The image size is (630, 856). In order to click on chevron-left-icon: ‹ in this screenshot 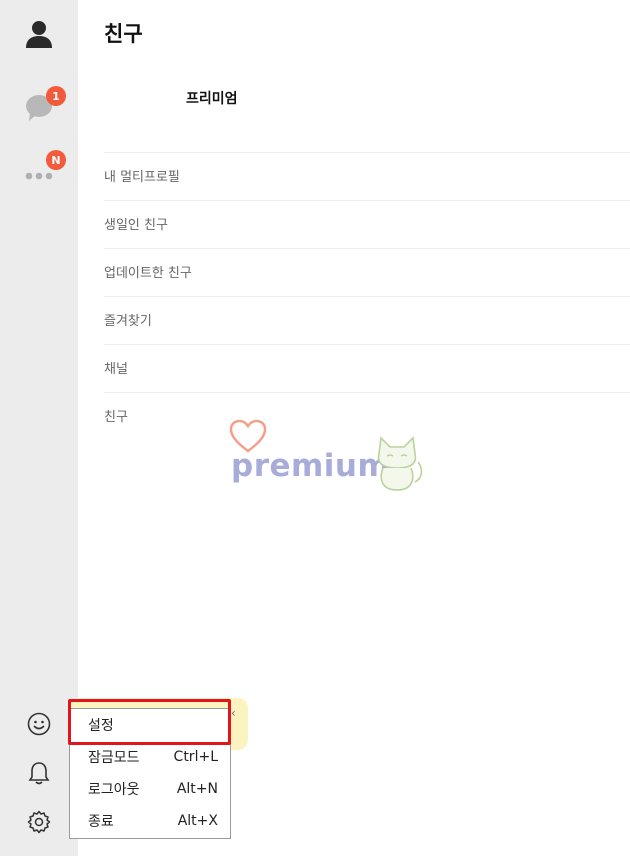, I will do `click(233, 713)`.